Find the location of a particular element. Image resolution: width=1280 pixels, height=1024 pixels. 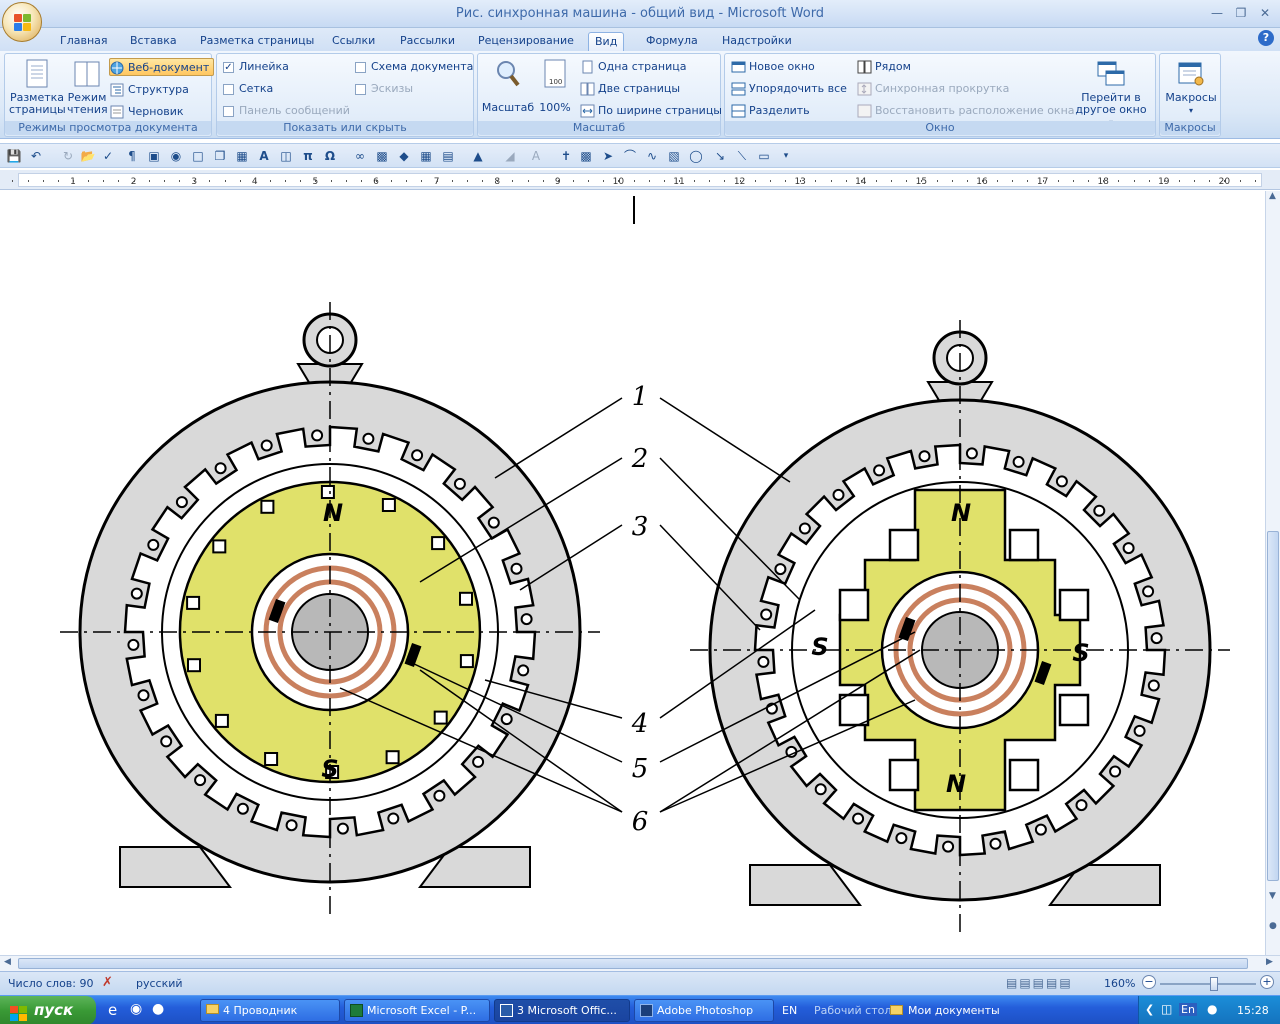

reset-window-position-button: Восстановить расположение окна is located at coordinates (966, 111).